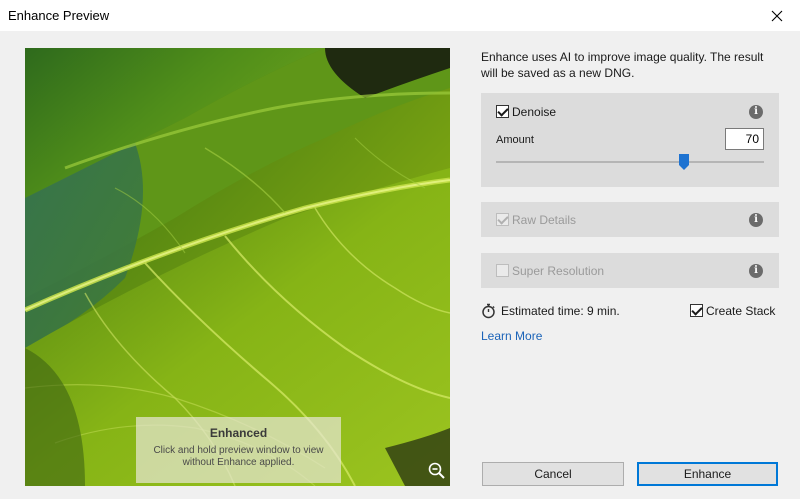  Describe the element at coordinates (511, 336) in the screenshot. I see `learn-more-link: Learn More` at that location.